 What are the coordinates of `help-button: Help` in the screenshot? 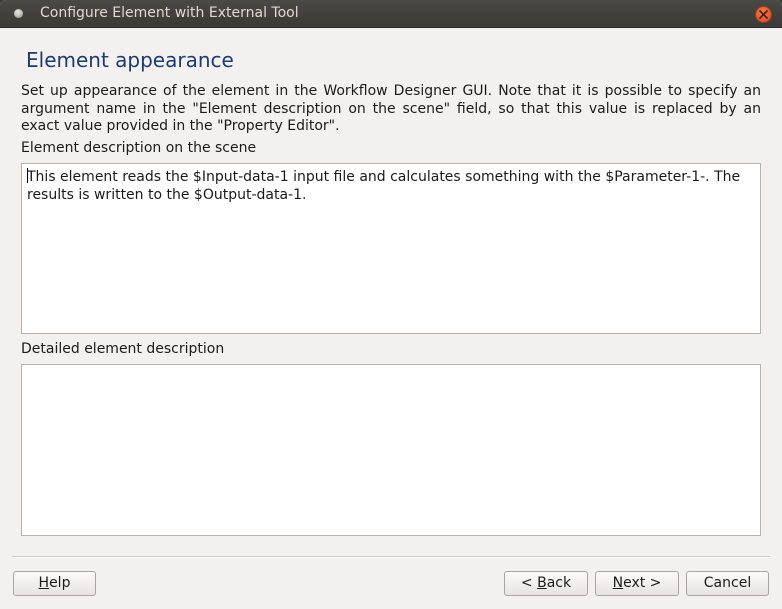 It's located at (54, 583).